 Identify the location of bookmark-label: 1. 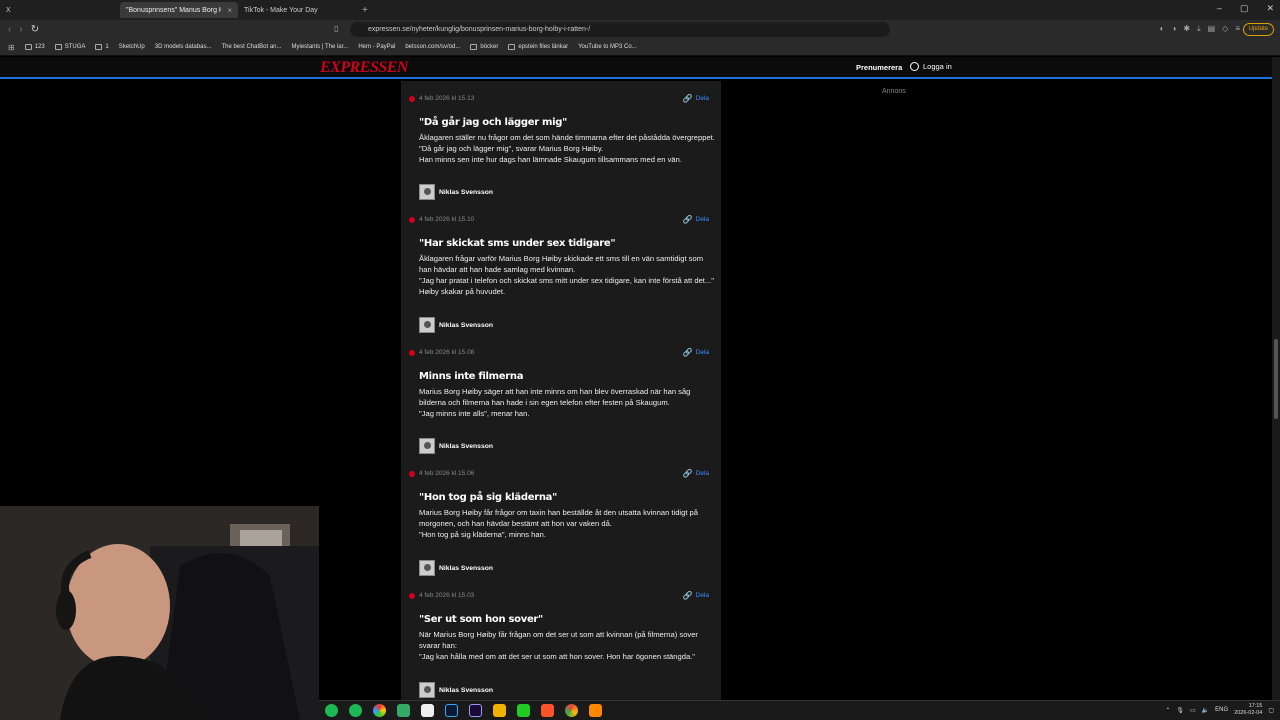
(107, 47).